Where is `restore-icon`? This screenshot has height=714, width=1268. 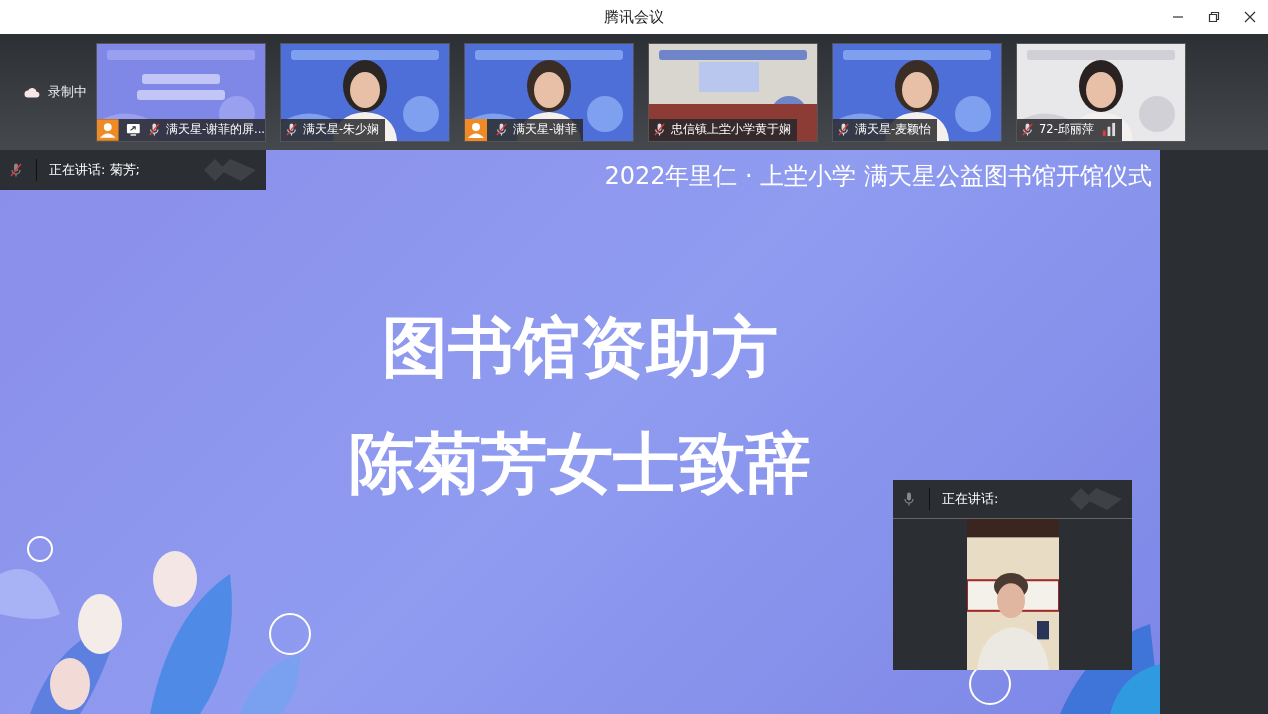 restore-icon is located at coordinates (1214, 17).